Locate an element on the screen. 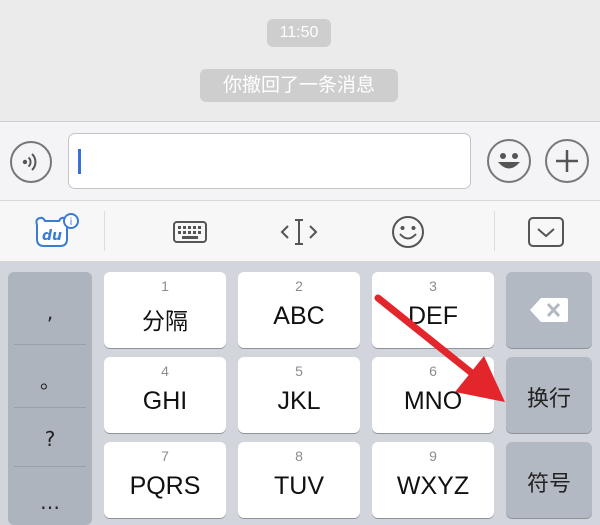 The width and height of the screenshot is (600, 525). key-8: 8 TUV is located at coordinates (299, 480).